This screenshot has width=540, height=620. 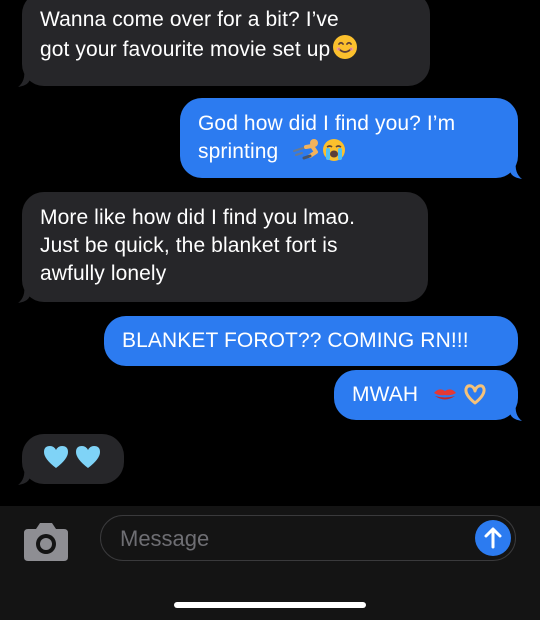 I want to click on arrow-up-icon, so click(x=493, y=538).